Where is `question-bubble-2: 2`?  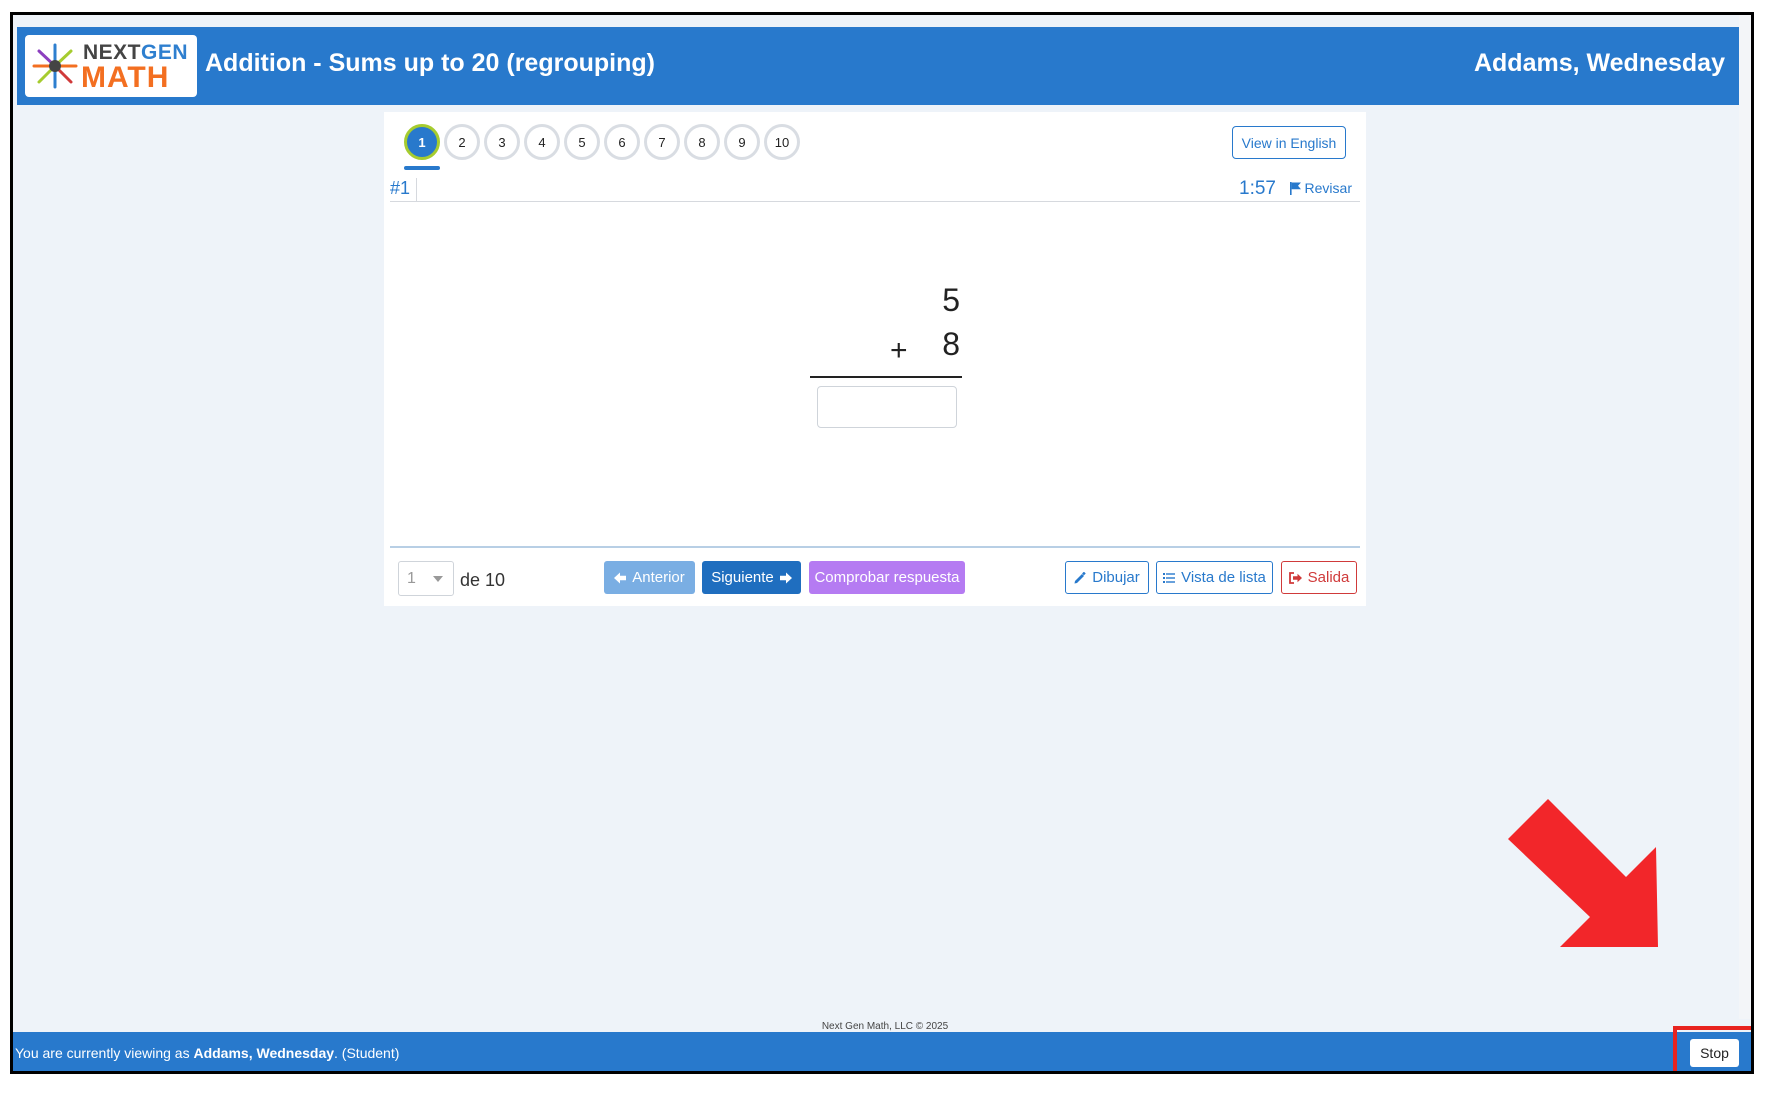 question-bubble-2: 2 is located at coordinates (462, 142).